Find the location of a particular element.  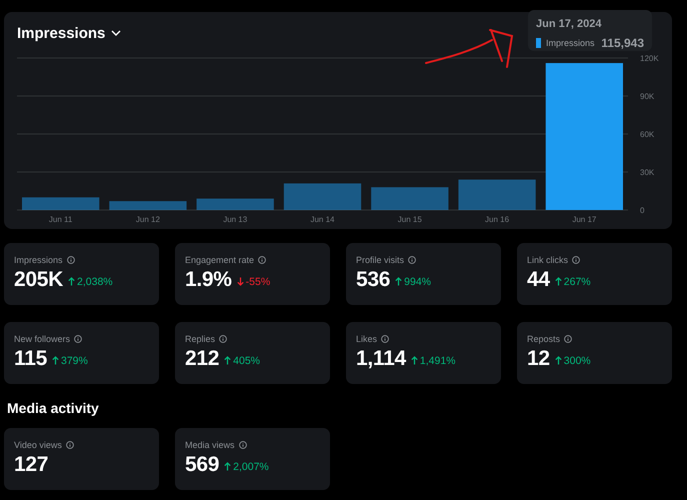

stat-value: 536 is located at coordinates (373, 280).